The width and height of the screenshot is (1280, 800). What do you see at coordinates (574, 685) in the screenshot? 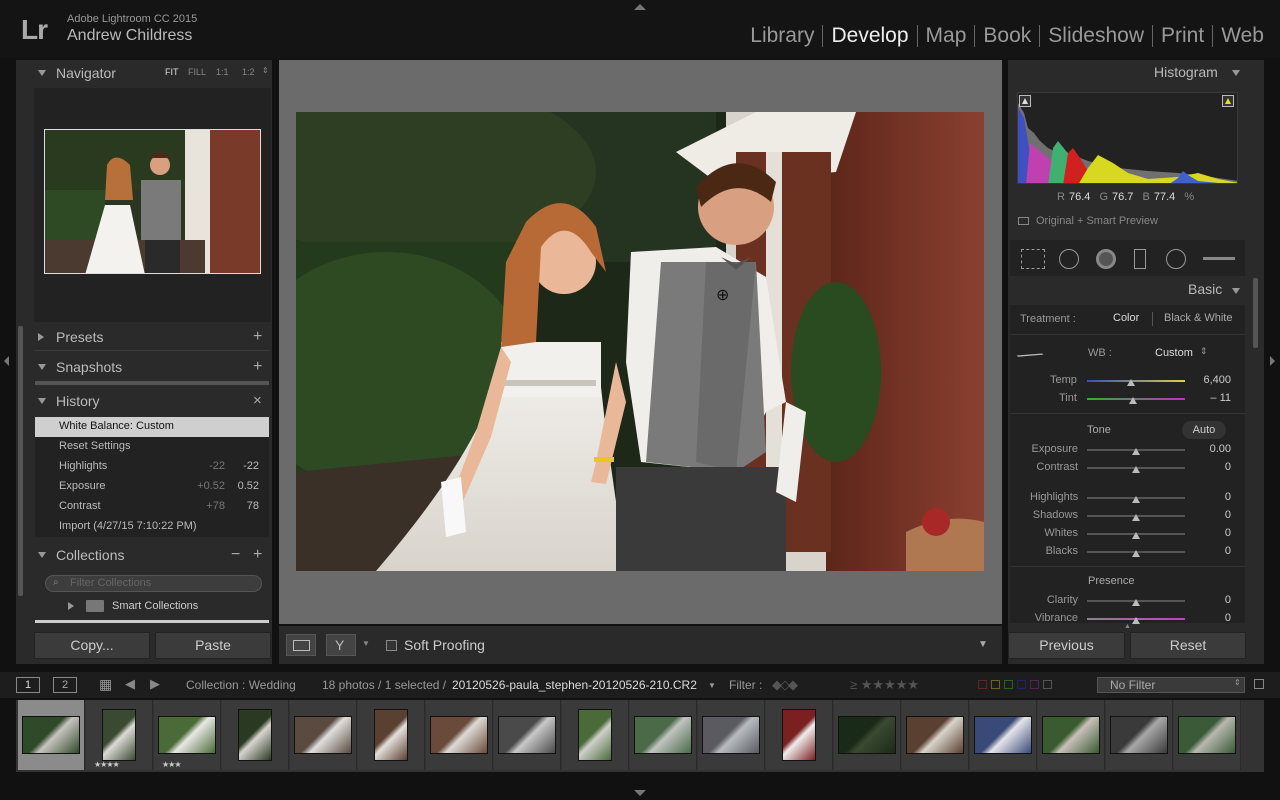
I see `selected-filename: 20120526-paula_stephen-20120526-210.CR2` at bounding box center [574, 685].